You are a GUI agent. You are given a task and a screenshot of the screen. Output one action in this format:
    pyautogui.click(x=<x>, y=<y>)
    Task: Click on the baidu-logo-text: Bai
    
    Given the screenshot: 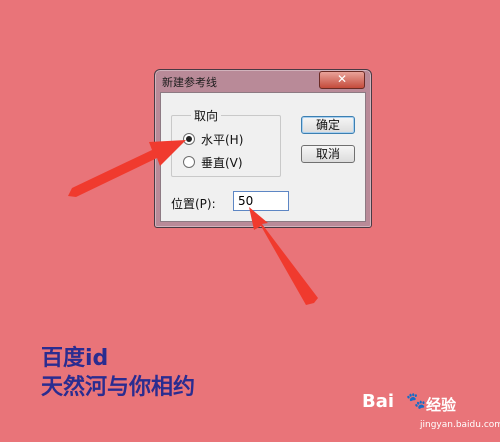 What is the action you would take?
    pyautogui.click(x=378, y=401)
    